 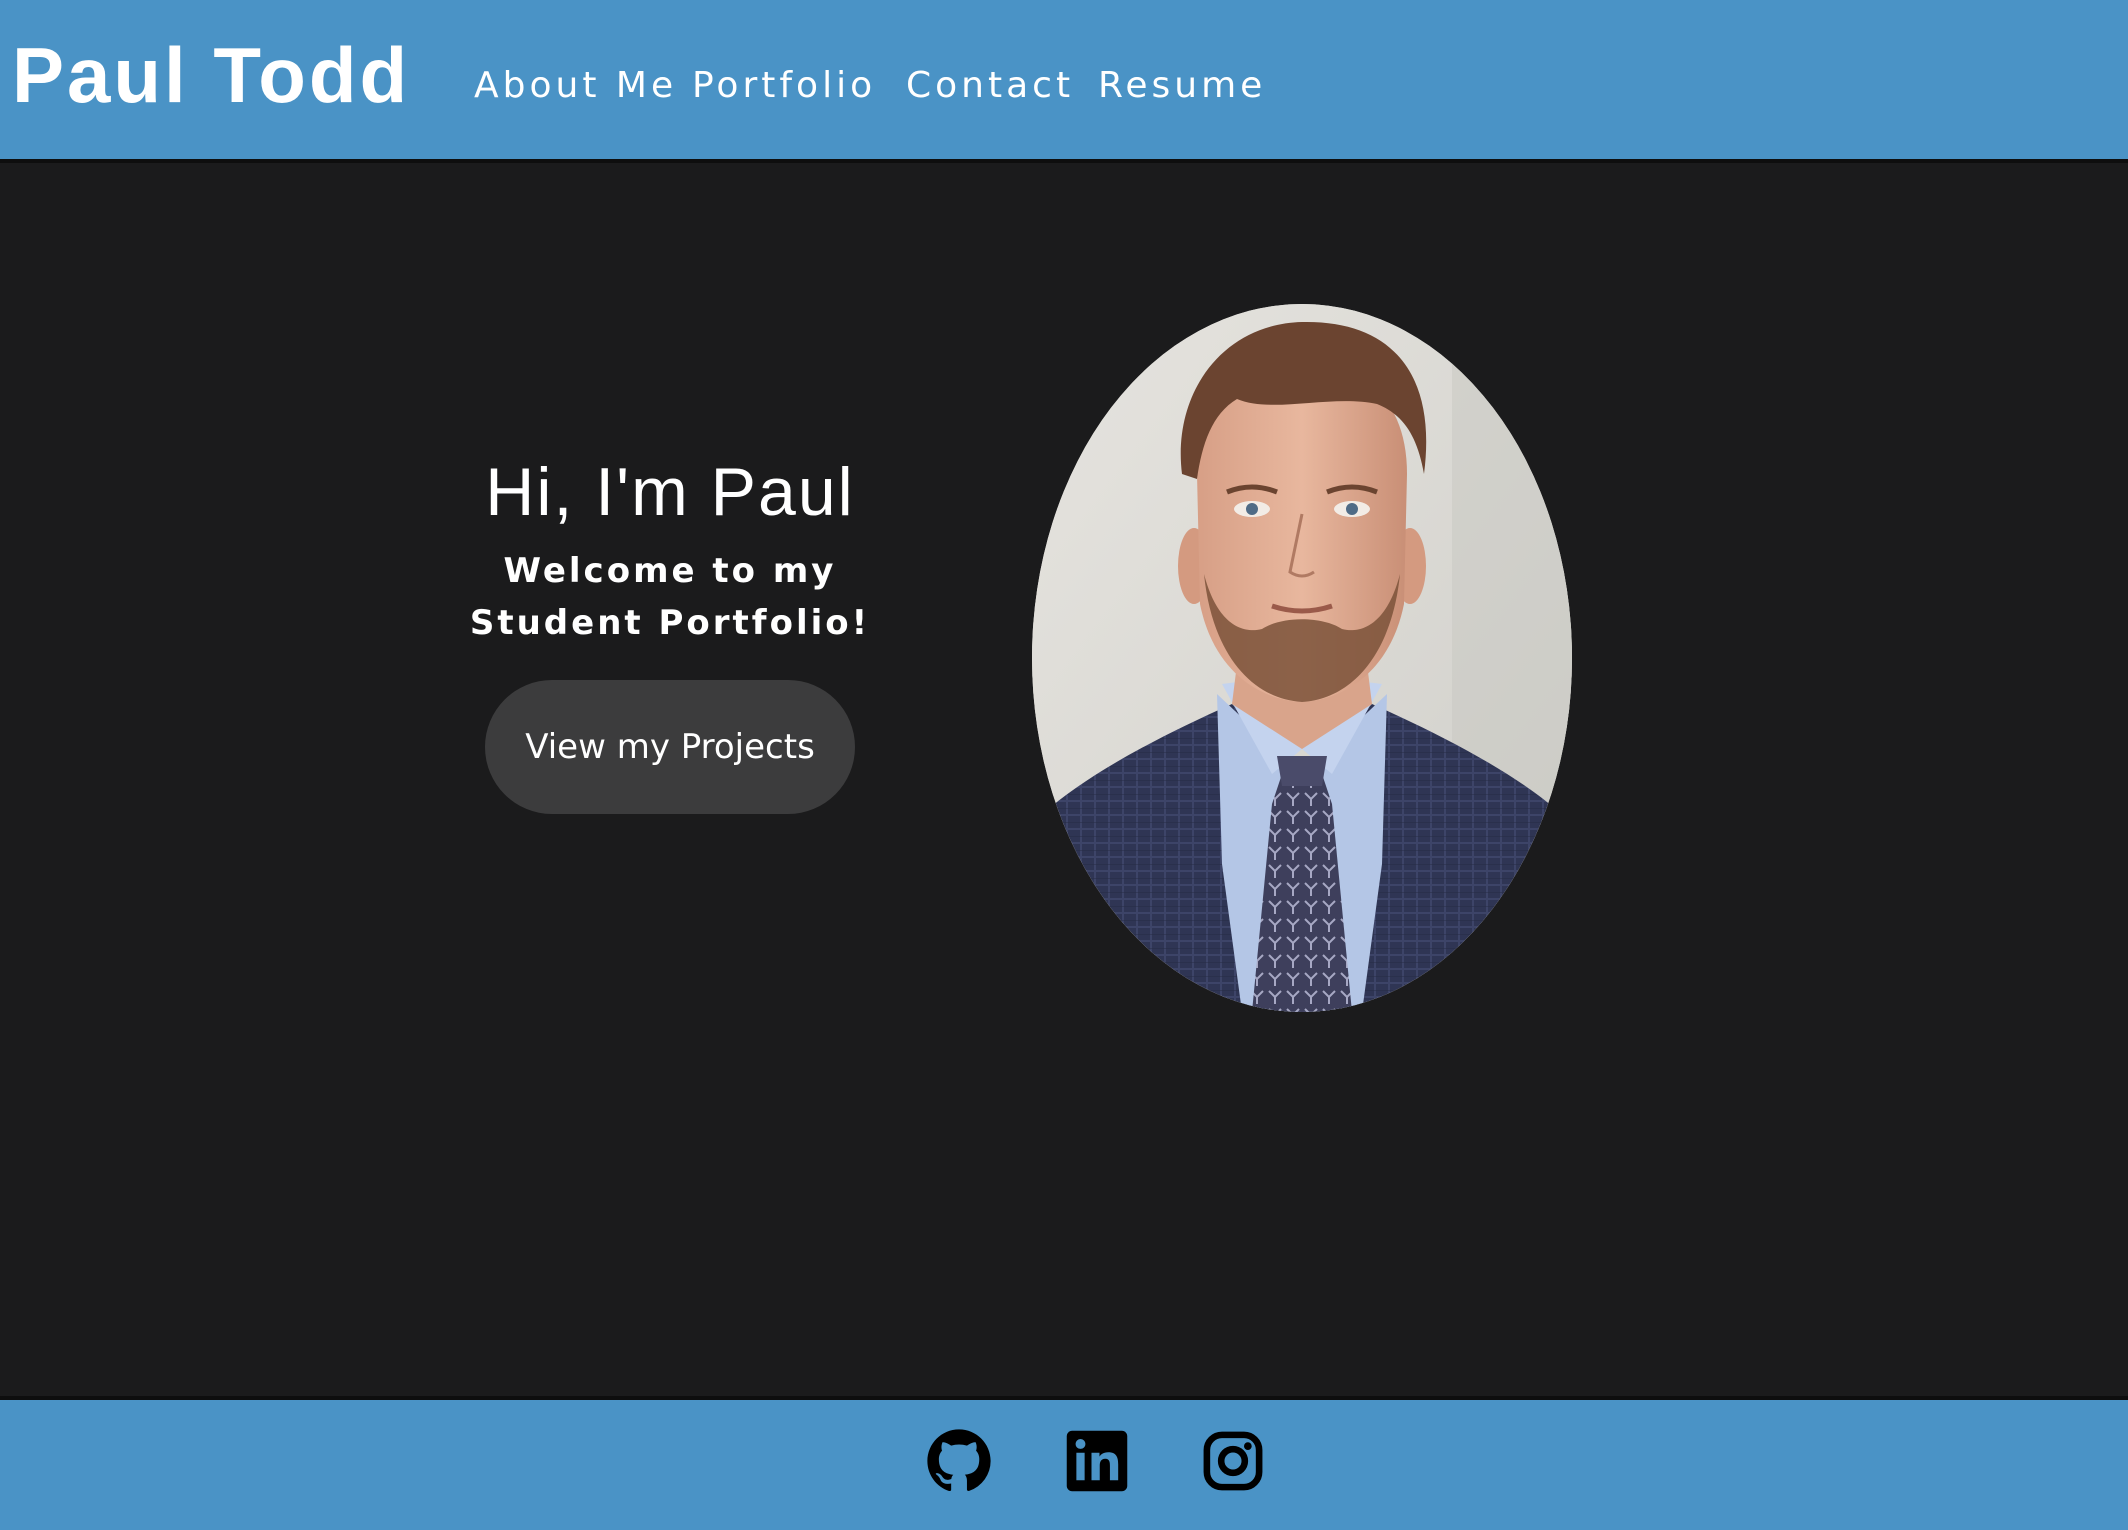 I want to click on hero-subtitle: Welcome to my Student Portfolio!, so click(x=670, y=597).